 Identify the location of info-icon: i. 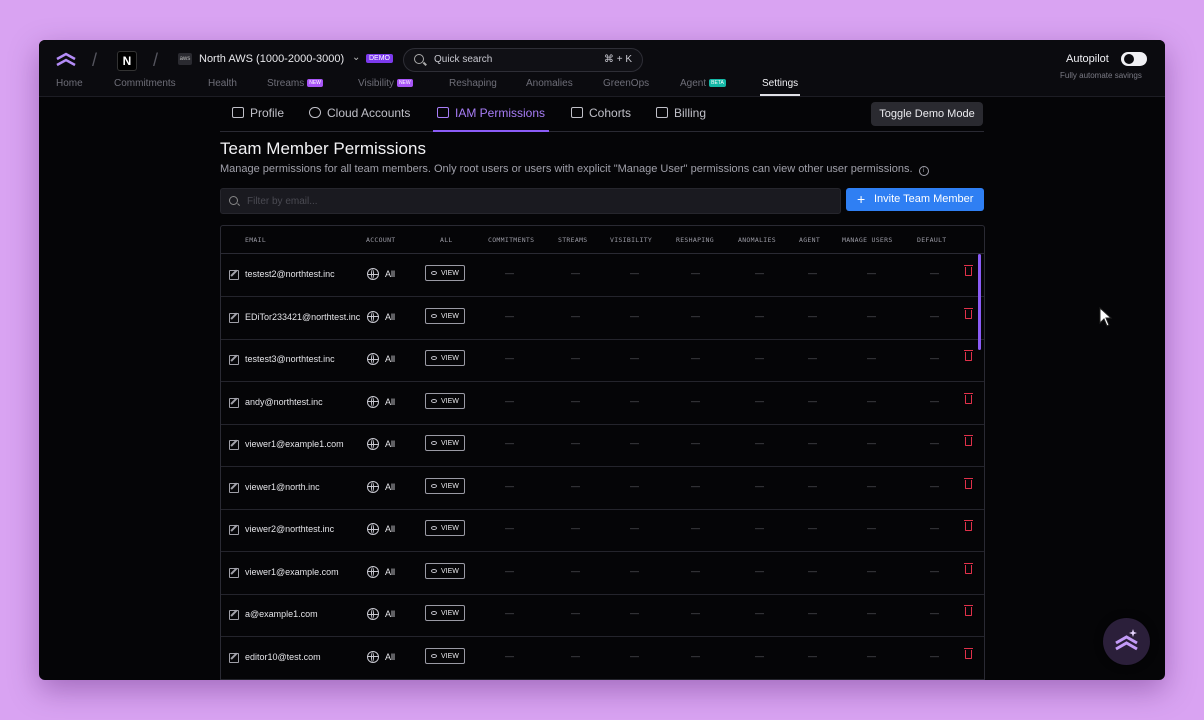
(923, 171).